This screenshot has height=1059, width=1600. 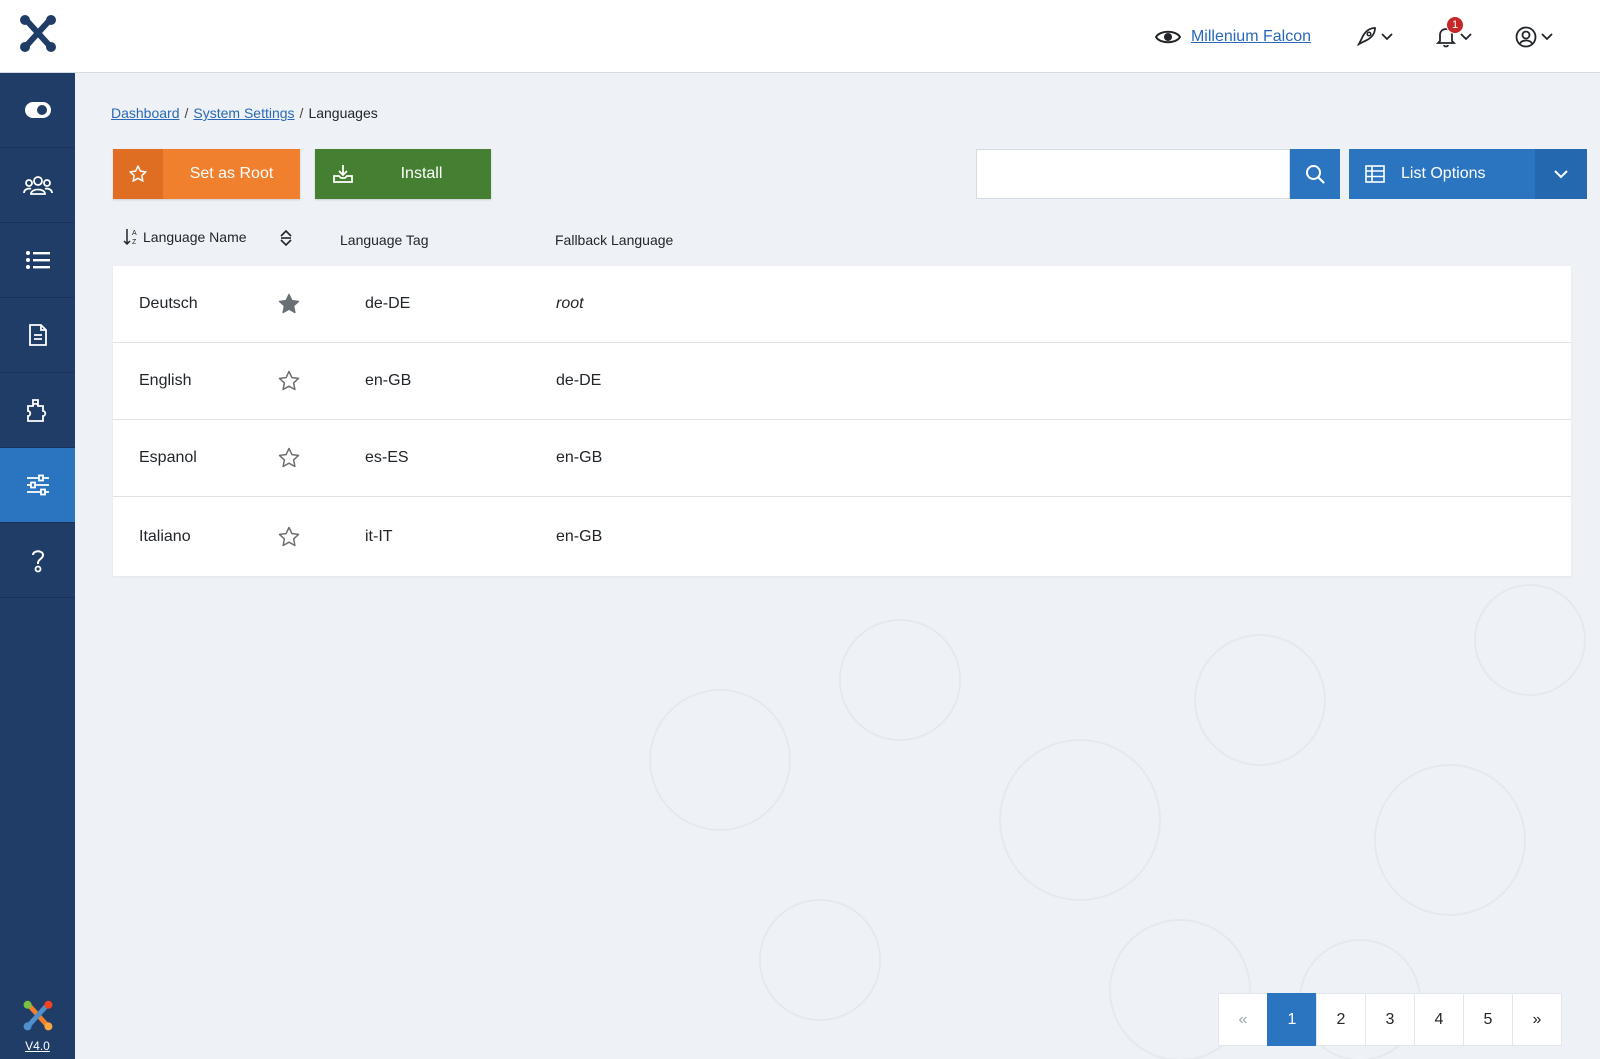 I want to click on sidebar-item-components, so click(x=37, y=410).